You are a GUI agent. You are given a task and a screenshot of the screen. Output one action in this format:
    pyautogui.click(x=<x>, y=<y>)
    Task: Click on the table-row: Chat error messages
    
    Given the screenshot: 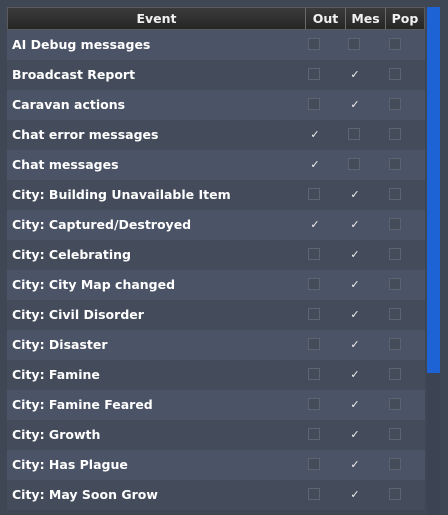 What is the action you would take?
    pyautogui.click(x=216, y=135)
    